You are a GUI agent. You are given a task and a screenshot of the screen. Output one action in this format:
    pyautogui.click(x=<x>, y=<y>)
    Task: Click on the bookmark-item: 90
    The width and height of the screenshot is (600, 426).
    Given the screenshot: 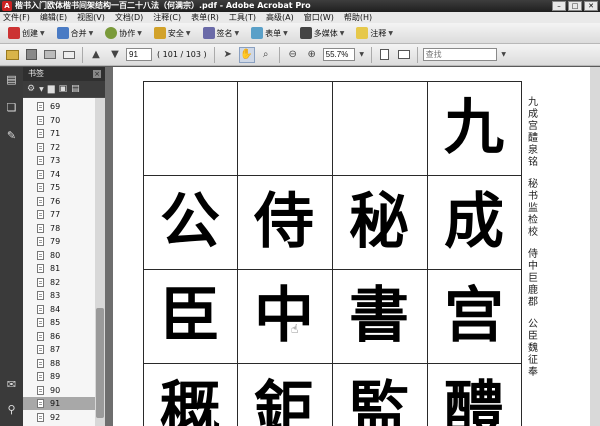 What is the action you would take?
    pyautogui.click(x=59, y=390)
    